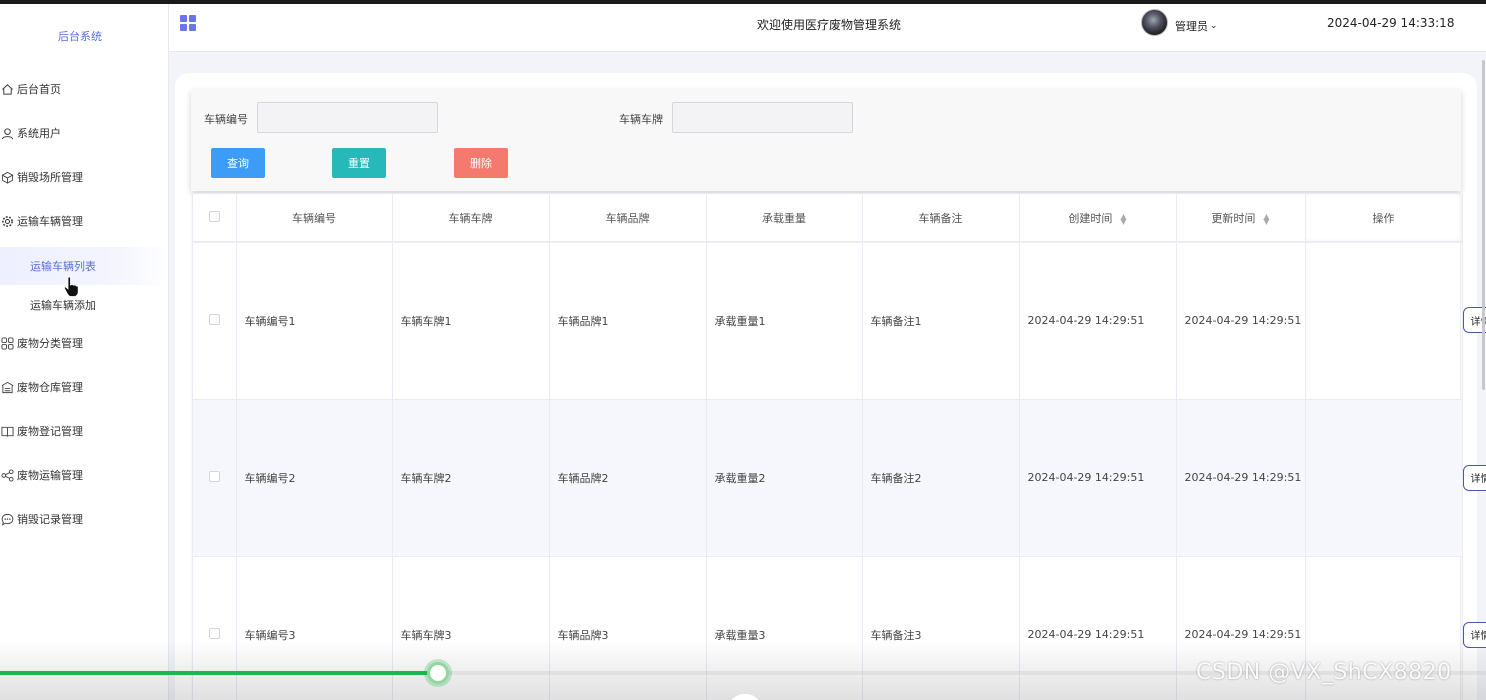 The image size is (1486, 700). What do you see at coordinates (7, 221) in the screenshot?
I see `gear-icon` at bounding box center [7, 221].